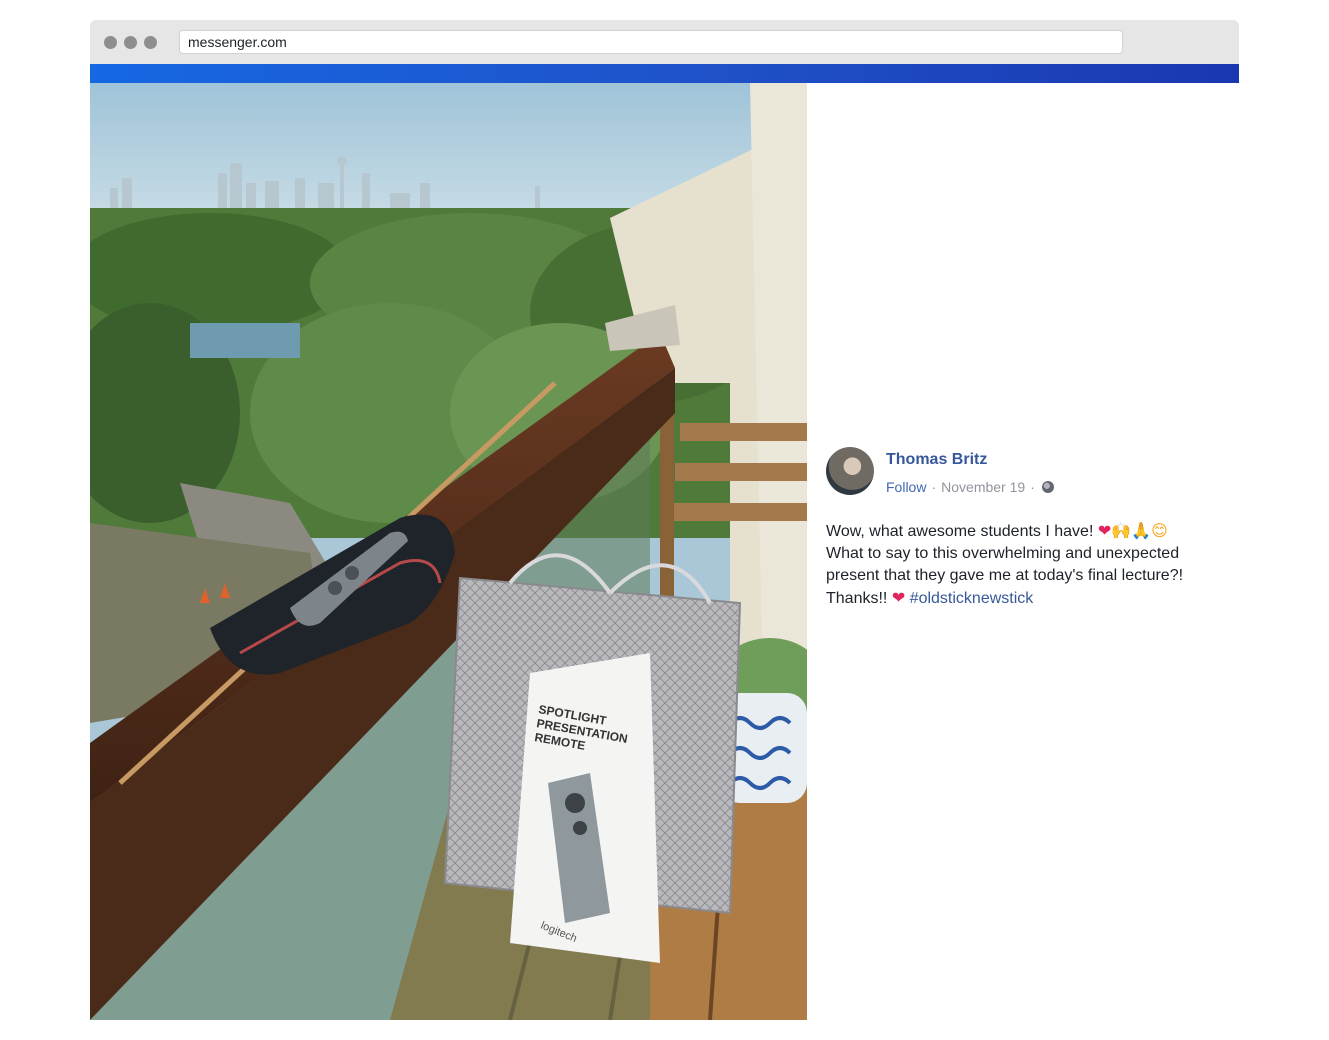  What do you see at coordinates (664, 73) in the screenshot?
I see `site-header-bar` at bounding box center [664, 73].